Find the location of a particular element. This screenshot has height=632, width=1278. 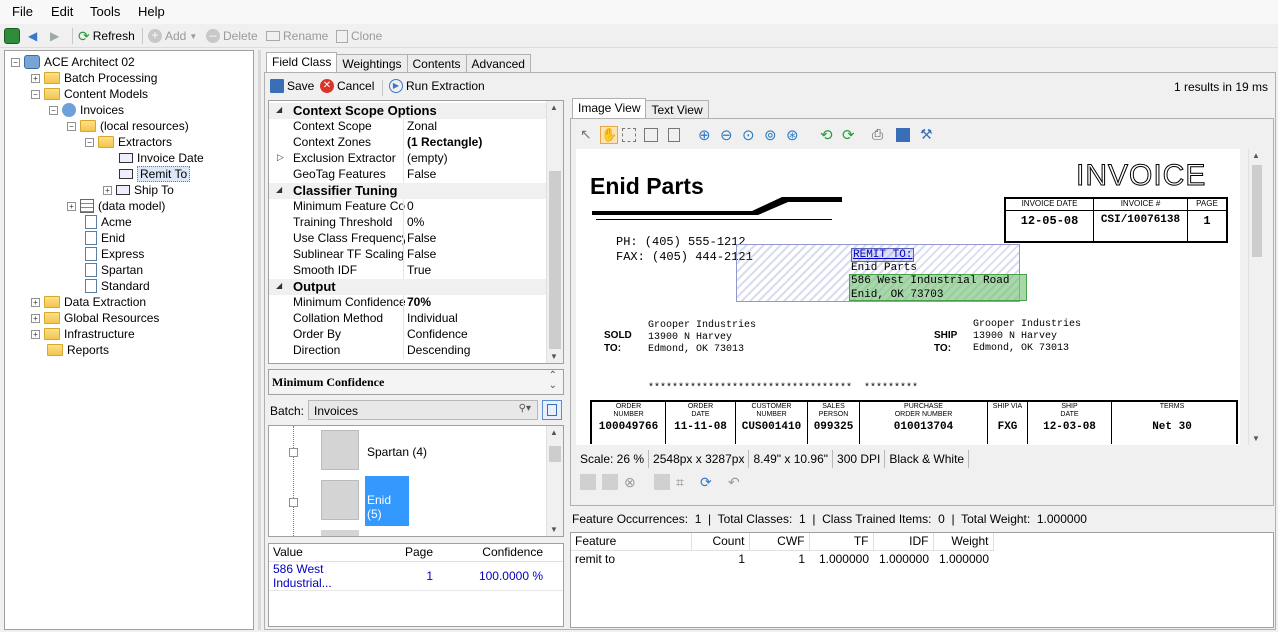

property-row: ▷ Exclusion Extractor (empty) is located at coordinates (409, 159).